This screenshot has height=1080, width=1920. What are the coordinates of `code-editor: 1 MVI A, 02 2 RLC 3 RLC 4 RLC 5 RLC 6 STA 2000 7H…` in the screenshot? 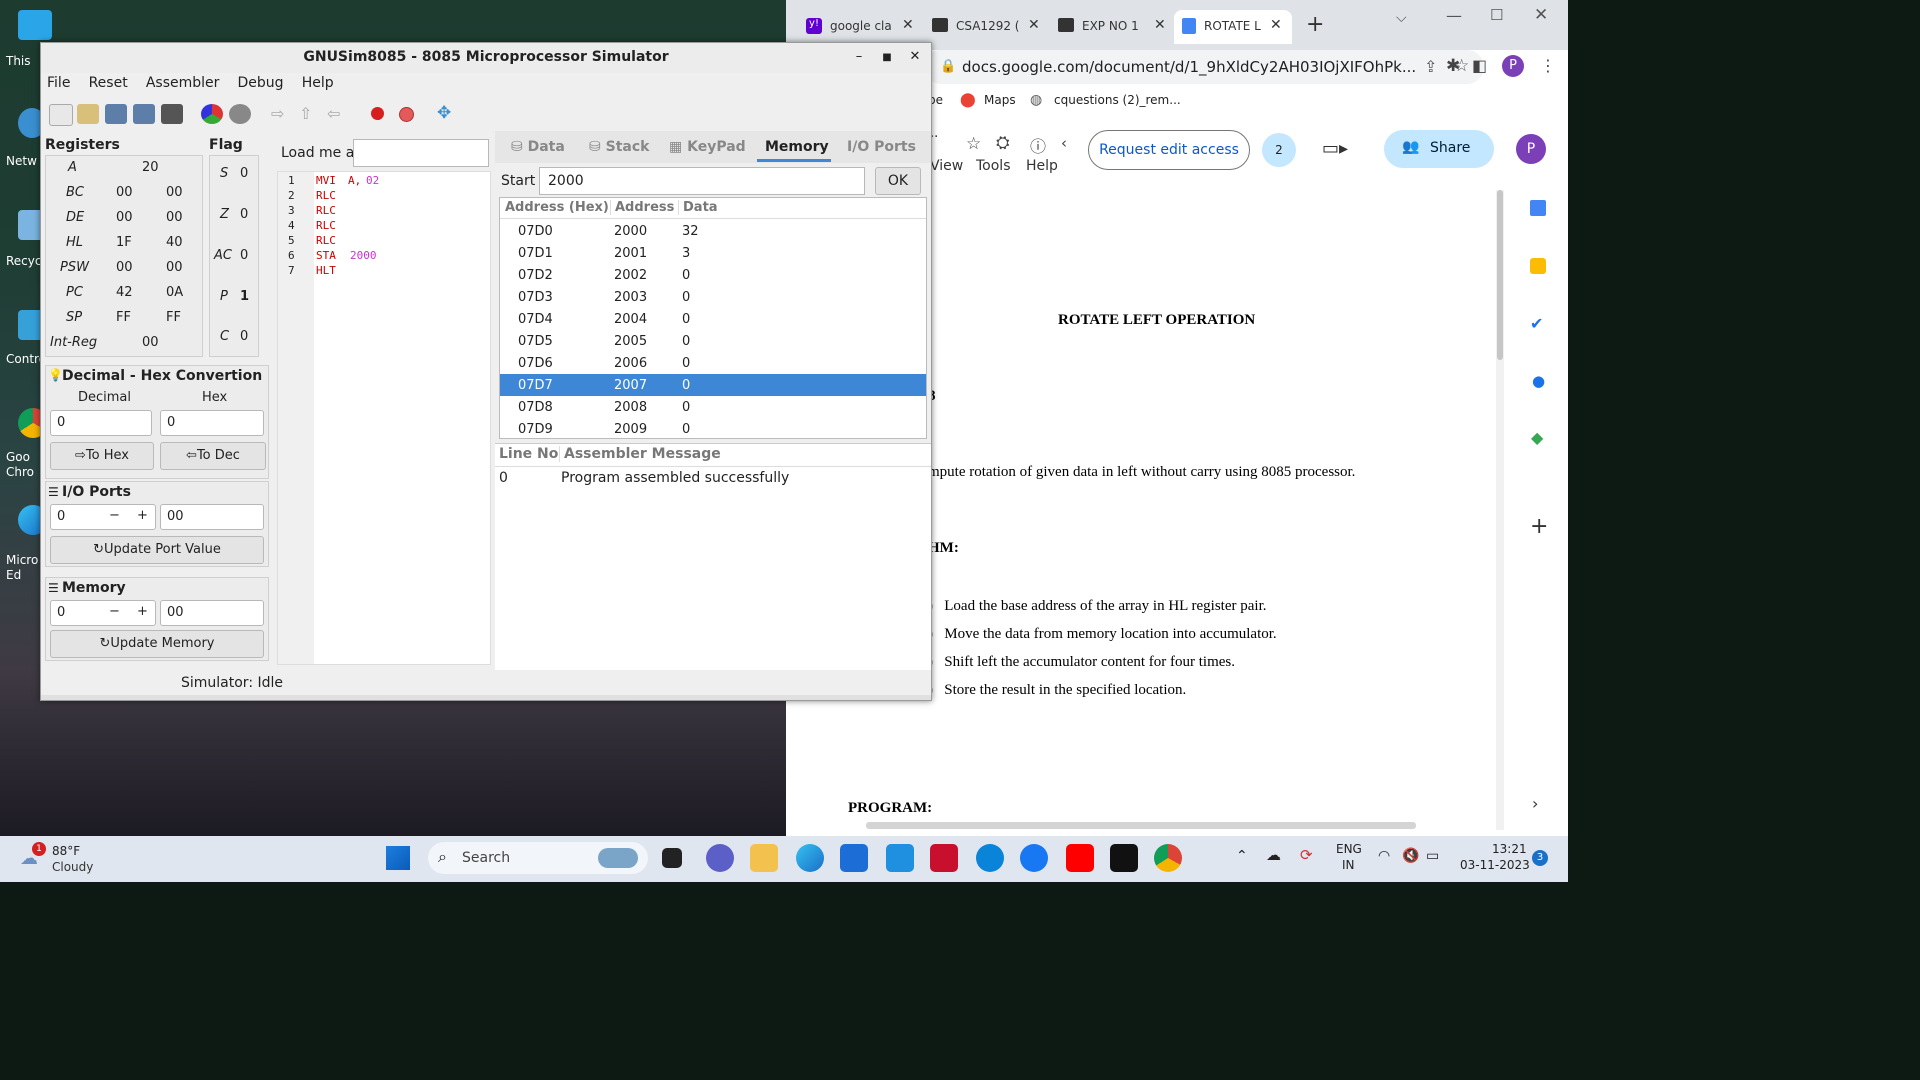 It's located at (384, 418).